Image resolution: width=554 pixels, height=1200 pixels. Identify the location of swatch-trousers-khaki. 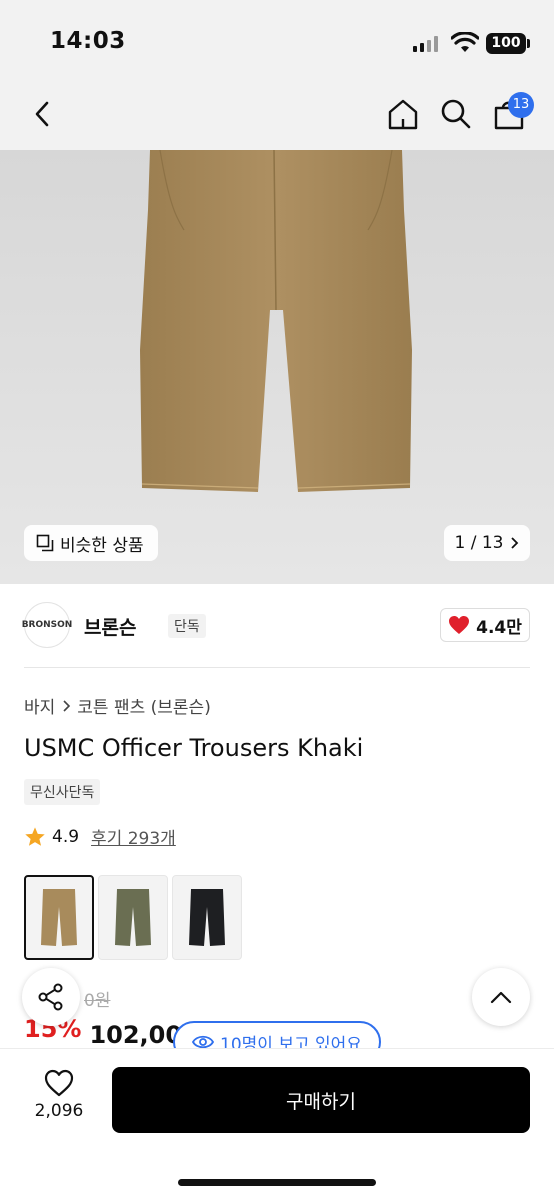
(59, 917).